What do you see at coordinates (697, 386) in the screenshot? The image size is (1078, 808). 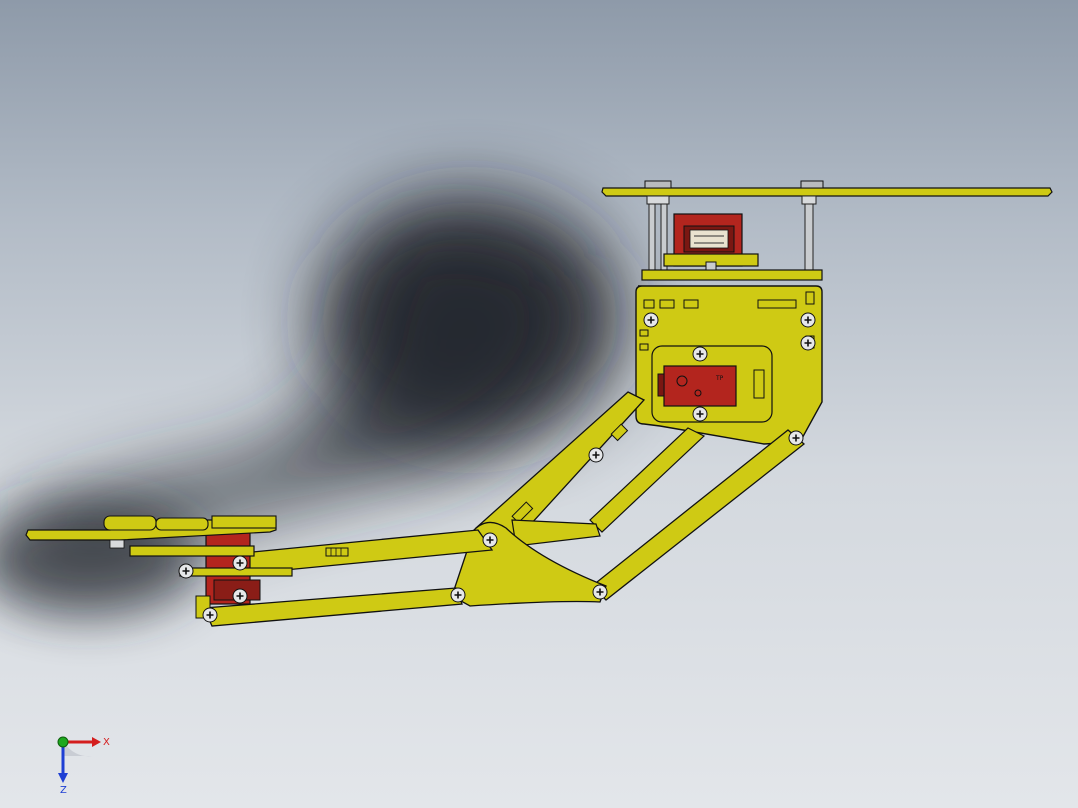 I see `servo-base: TP` at bounding box center [697, 386].